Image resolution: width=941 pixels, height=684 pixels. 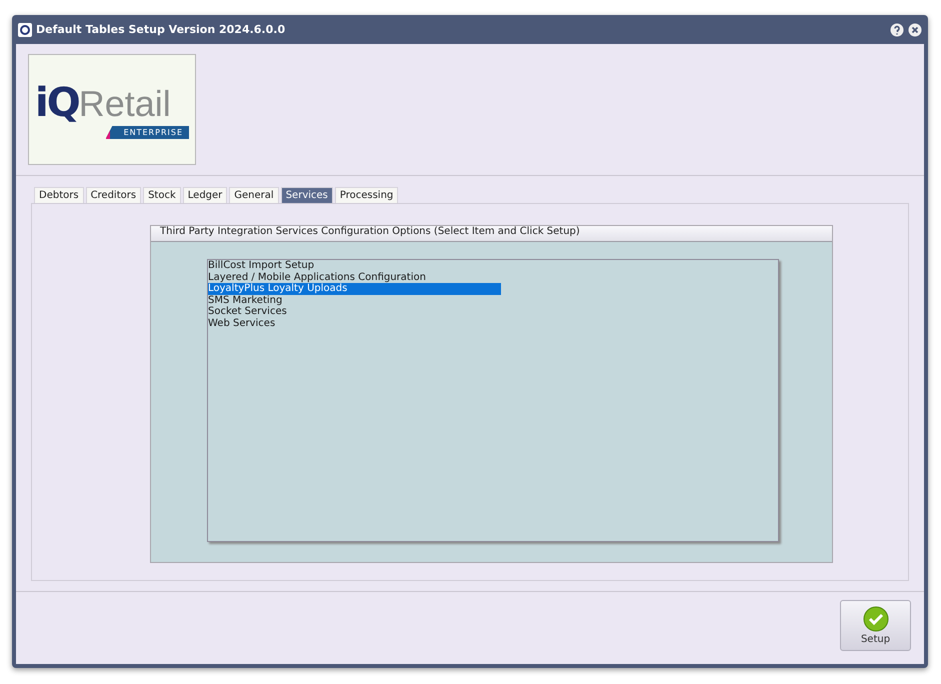 What do you see at coordinates (354, 324) in the screenshot?
I see `list-item: Web Services` at bounding box center [354, 324].